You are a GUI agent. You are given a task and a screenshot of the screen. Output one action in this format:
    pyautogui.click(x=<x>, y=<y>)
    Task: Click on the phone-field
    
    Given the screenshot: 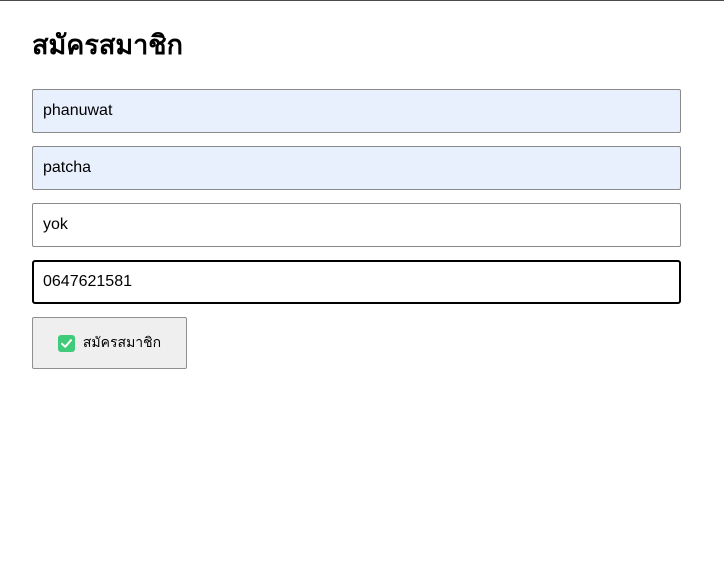 What is the action you would take?
    pyautogui.click(x=356, y=282)
    